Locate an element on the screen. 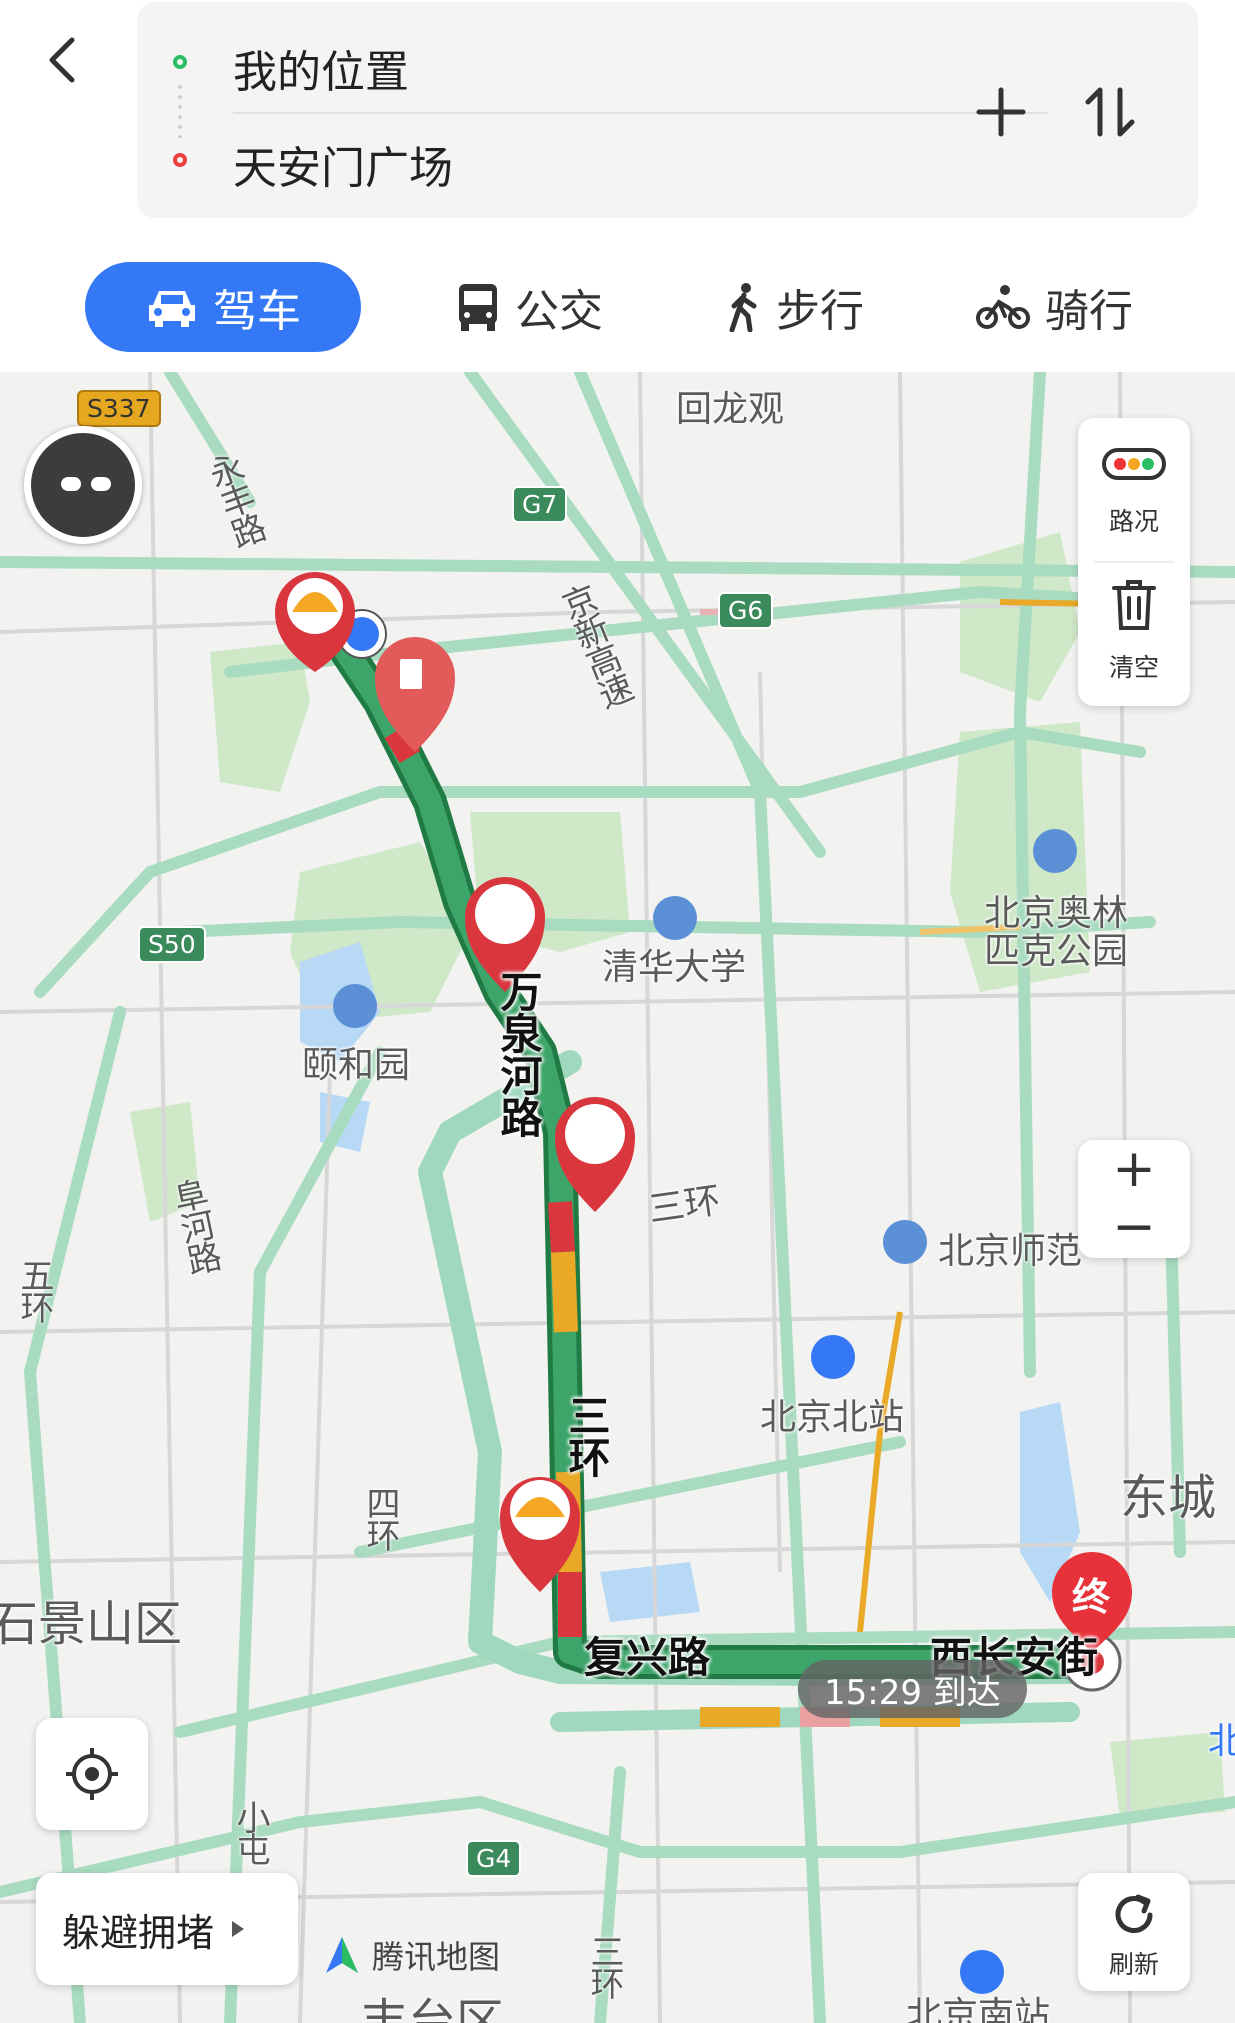 The width and height of the screenshot is (1235, 2023). traffic-toggle: 路况 is located at coordinates (1134, 488).